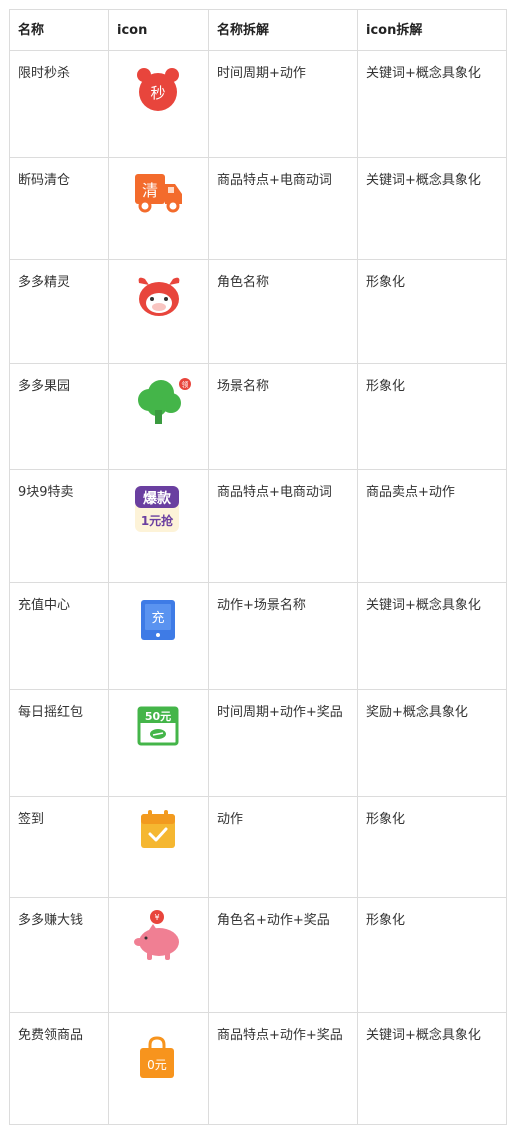 The width and height of the screenshot is (515, 1133). I want to click on table-row: 多多赚大钱 ¥ 角色名+动作+奖品 形象化, so click(258, 955).